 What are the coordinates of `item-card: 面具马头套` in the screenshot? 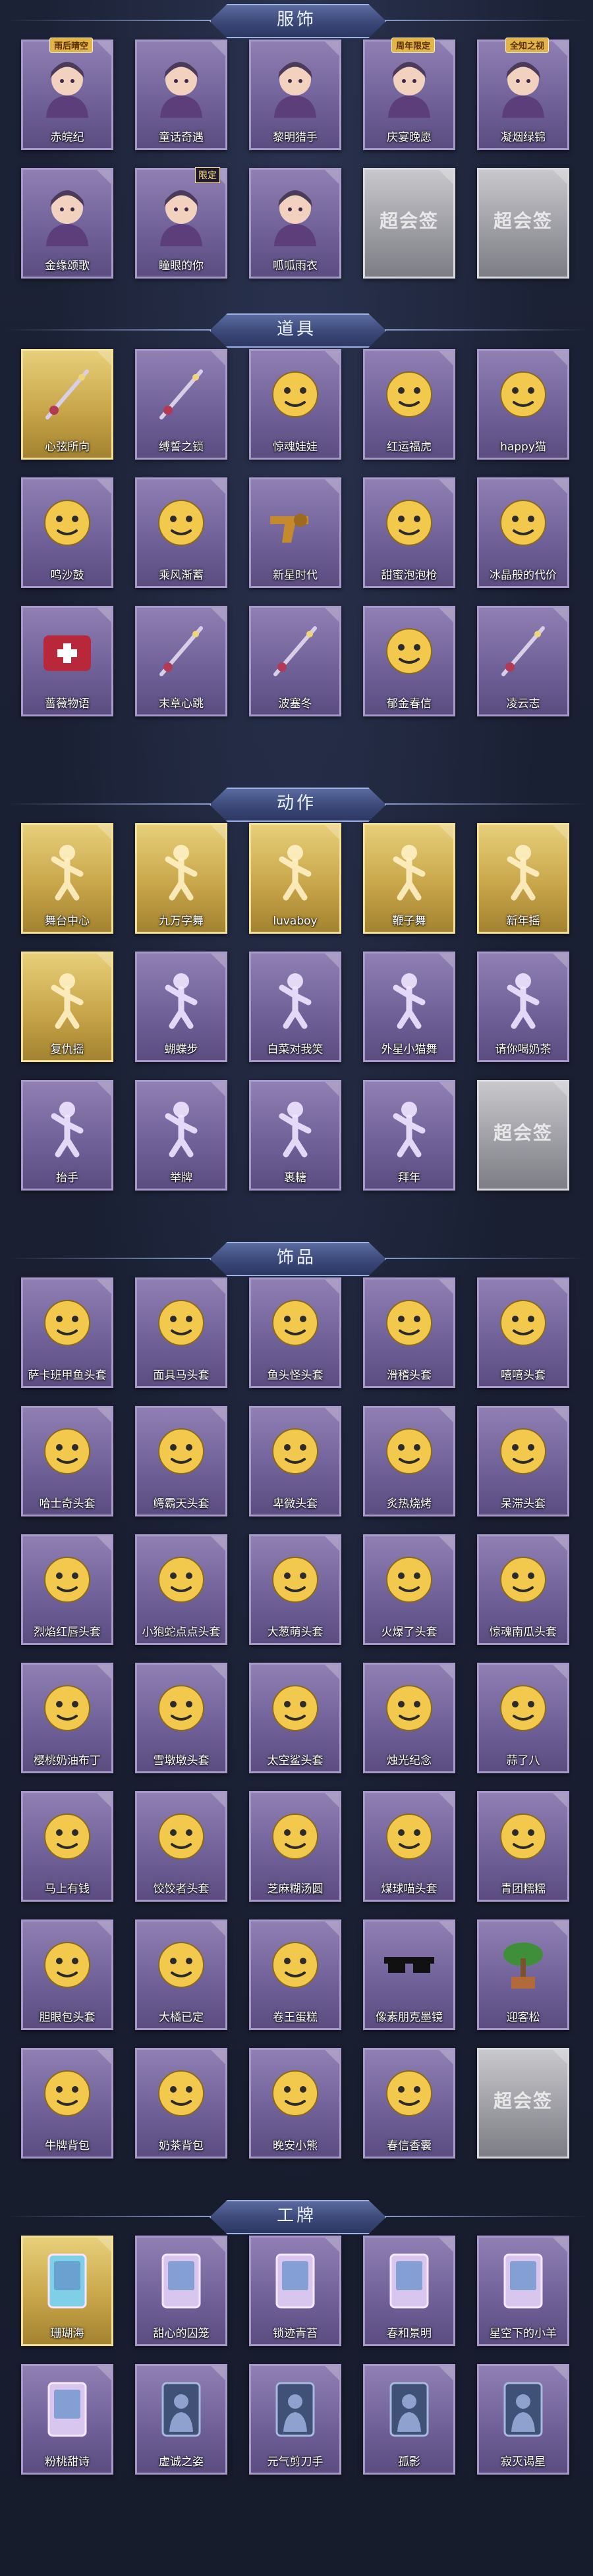 It's located at (181, 1332).